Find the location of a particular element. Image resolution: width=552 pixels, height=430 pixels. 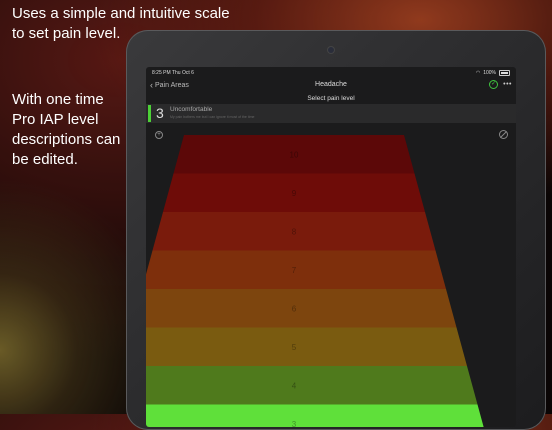

pain-level-label-4: 4 is located at coordinates (294, 385).